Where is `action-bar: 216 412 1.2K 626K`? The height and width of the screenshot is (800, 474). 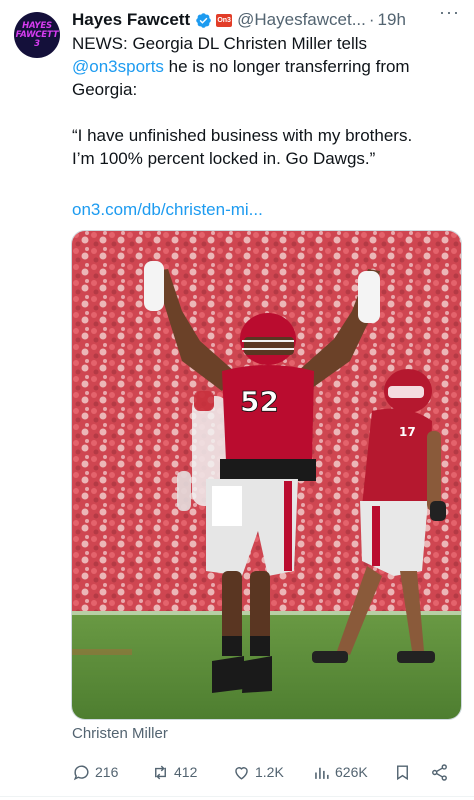 action-bar: 216 412 1.2K 626K is located at coordinates (268, 772).